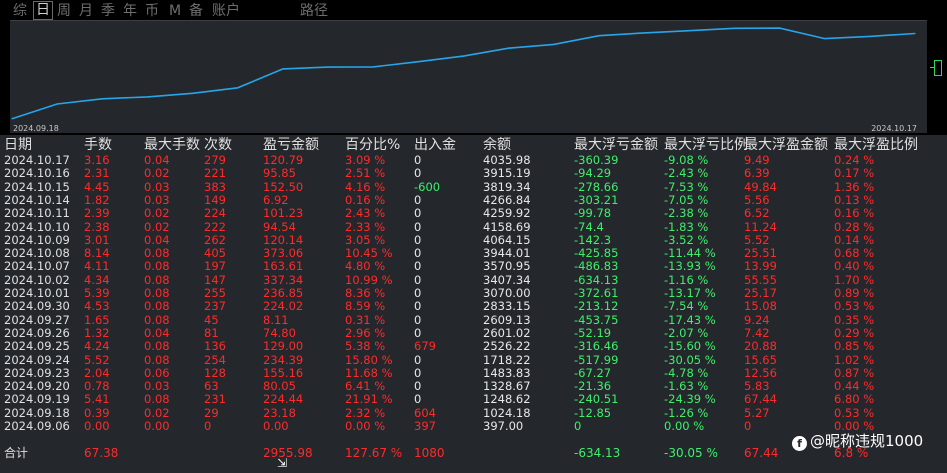  Describe the element at coordinates (226, 11) in the screenshot. I see `tab-account: 账户` at that location.